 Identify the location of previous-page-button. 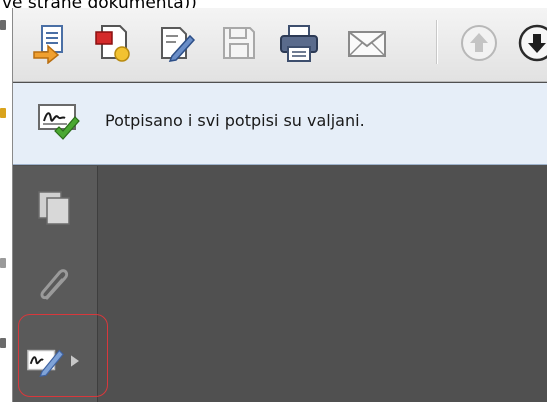
(479, 43).